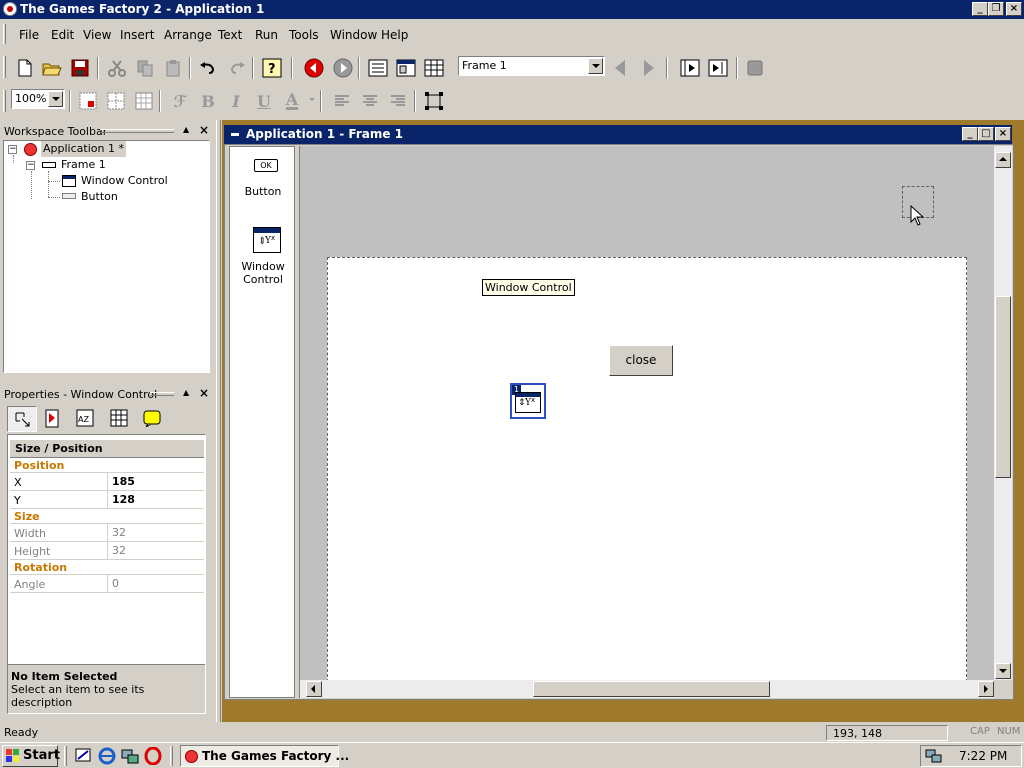 This screenshot has height=768, width=1024. What do you see at coordinates (208, 101) in the screenshot?
I see `bold-icon: B` at bounding box center [208, 101].